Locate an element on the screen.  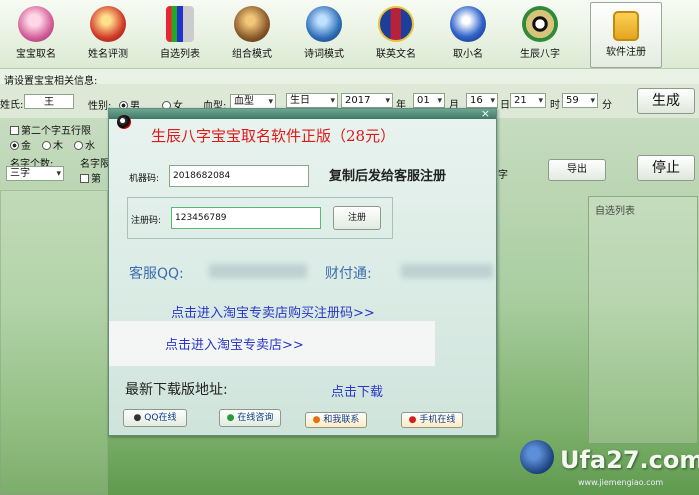
surname-input: 王 is located at coordinates (49, 101).